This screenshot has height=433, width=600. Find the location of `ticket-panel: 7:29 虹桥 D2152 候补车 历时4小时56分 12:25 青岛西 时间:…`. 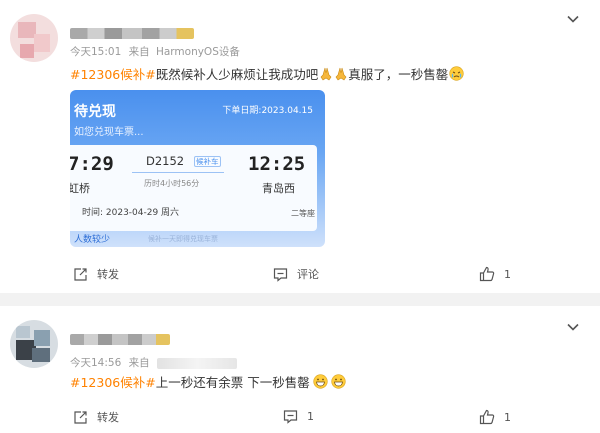

ticket-panel: 7:29 虹桥 D2152 候补车 历时4小时56分 12:25 青岛西 时间:… is located at coordinates (193, 188).